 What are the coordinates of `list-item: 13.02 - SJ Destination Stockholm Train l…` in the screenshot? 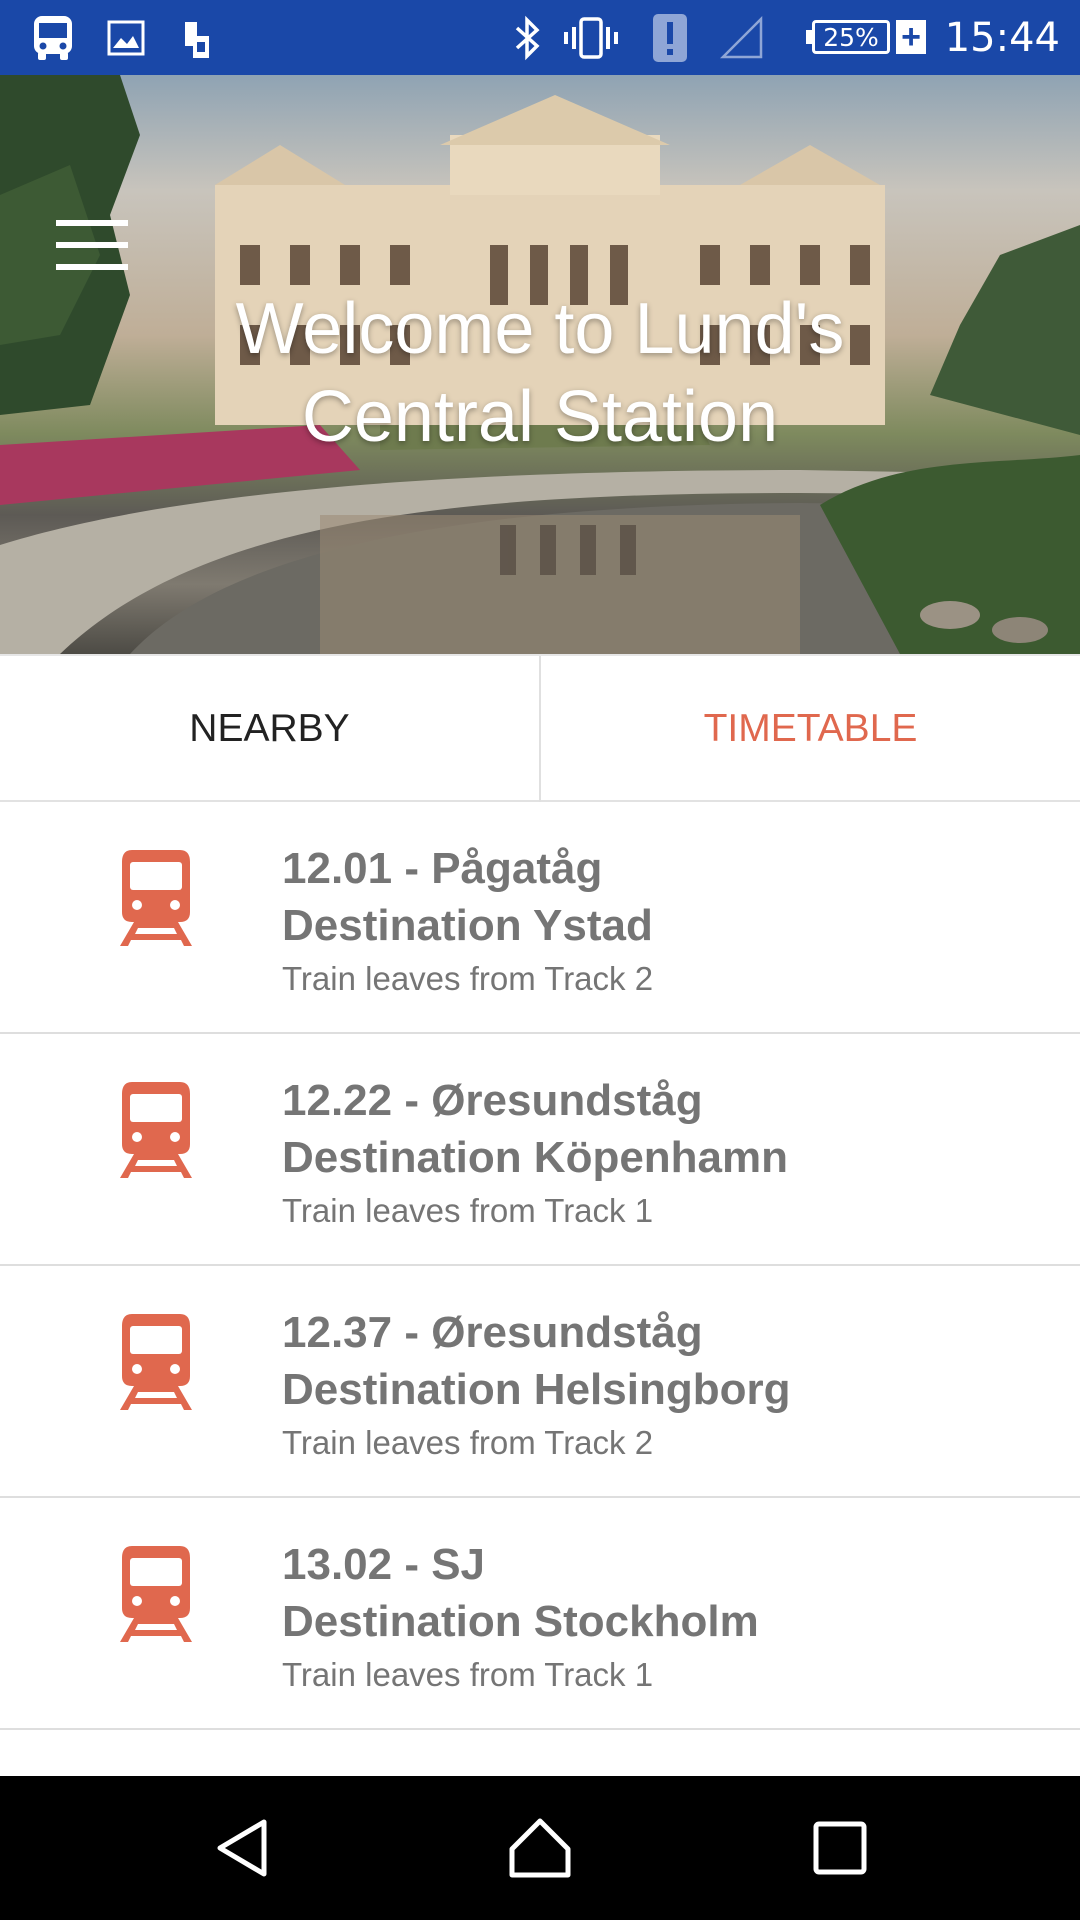 It's located at (540, 1614).